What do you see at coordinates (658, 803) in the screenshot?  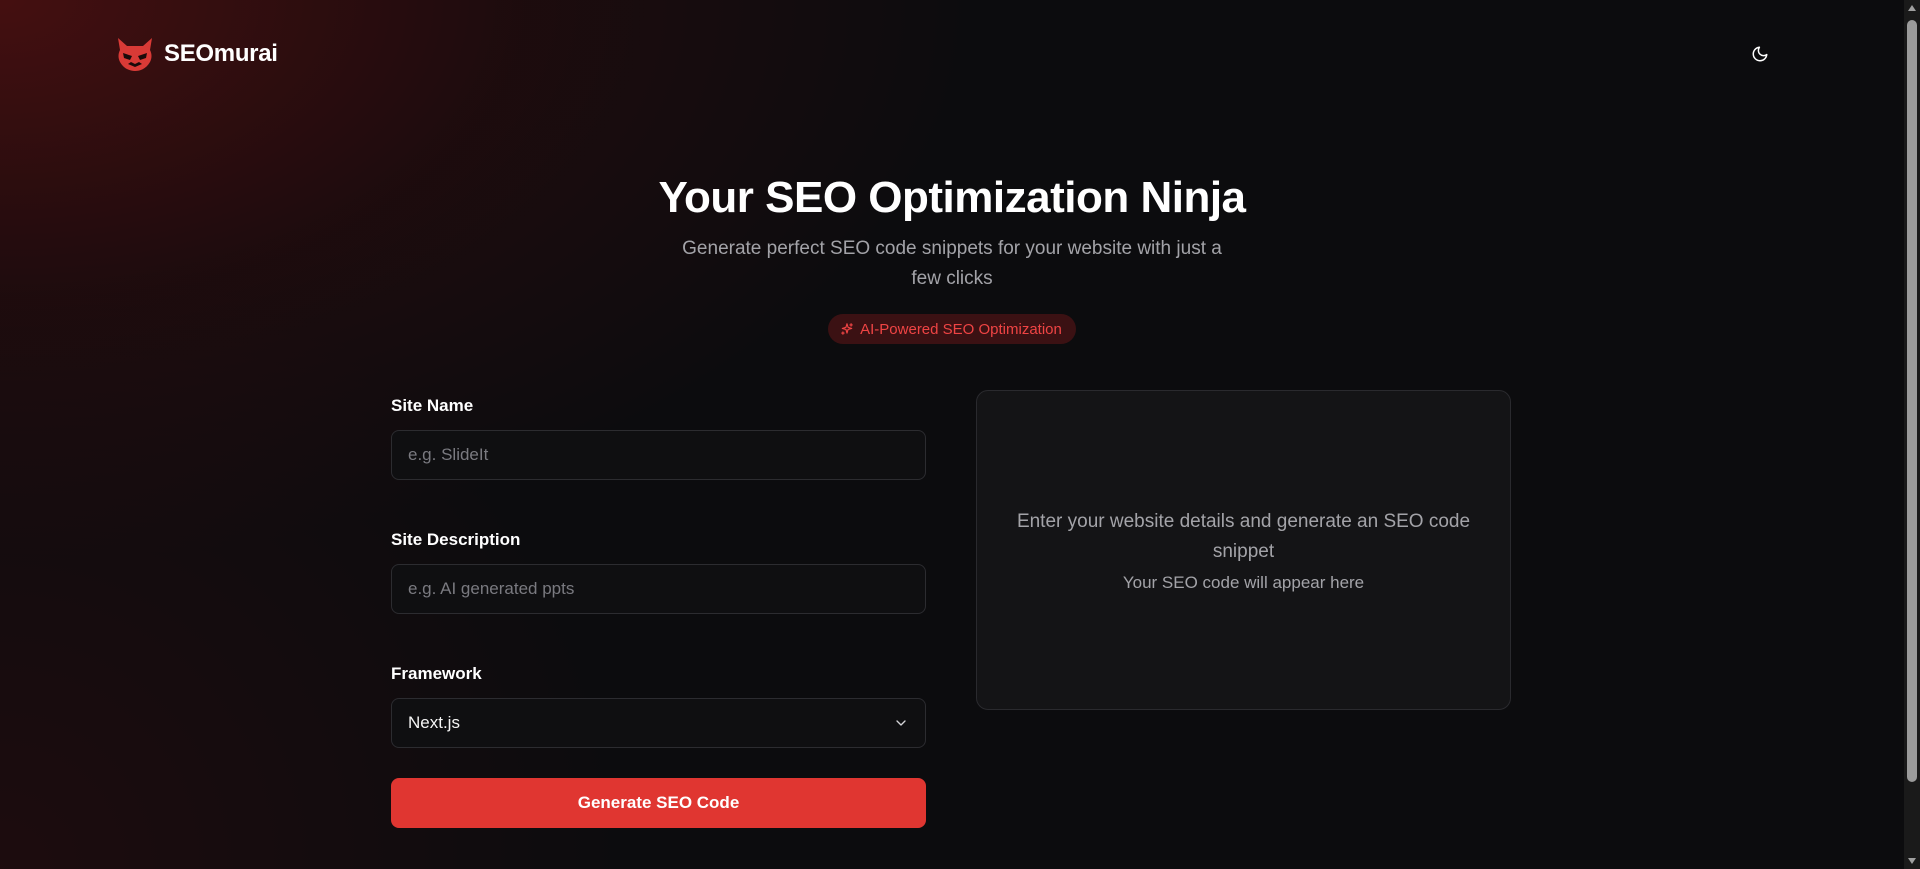 I see `generate-seo-code-button: Generate SEO Code` at bounding box center [658, 803].